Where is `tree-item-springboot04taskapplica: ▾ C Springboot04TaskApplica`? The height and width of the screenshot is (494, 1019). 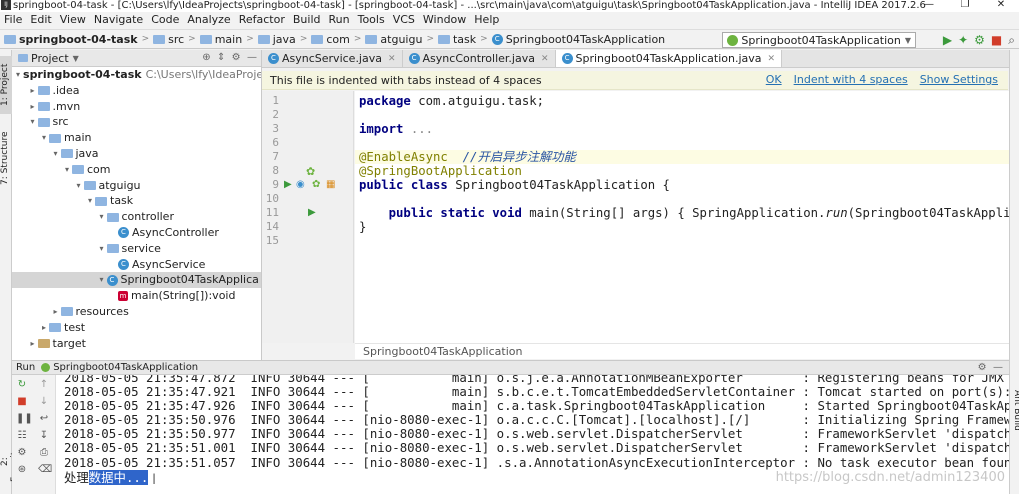 tree-item-springboot04taskapplica: ▾ C Springboot04TaskApplica is located at coordinates (136, 280).